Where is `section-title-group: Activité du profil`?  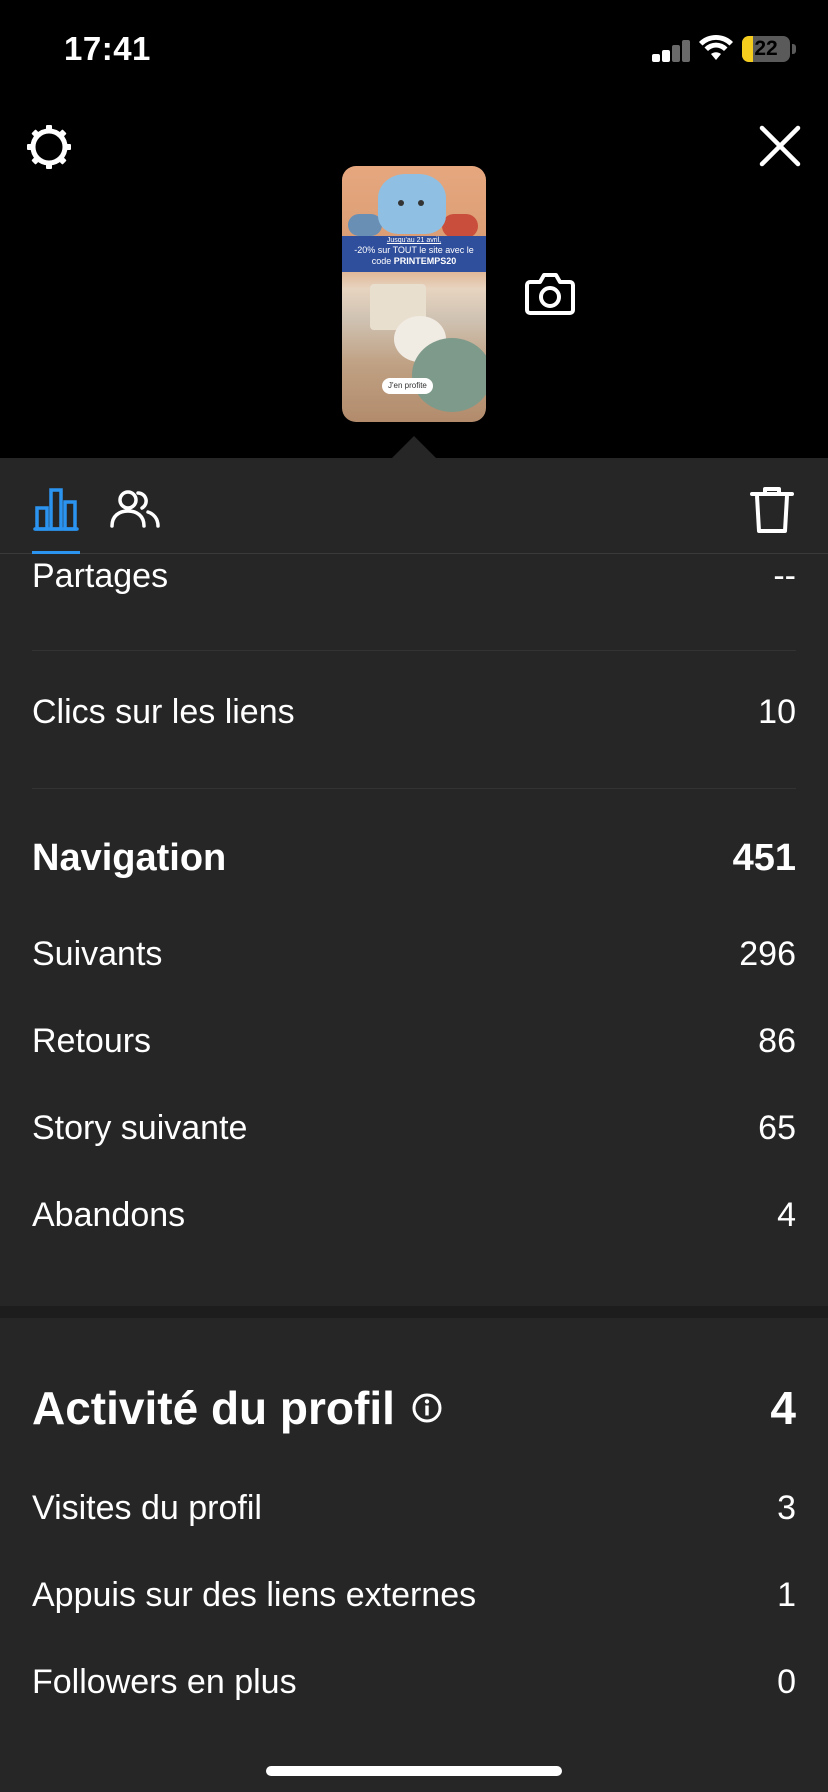 section-title-group: Activité du profil is located at coordinates (237, 1408).